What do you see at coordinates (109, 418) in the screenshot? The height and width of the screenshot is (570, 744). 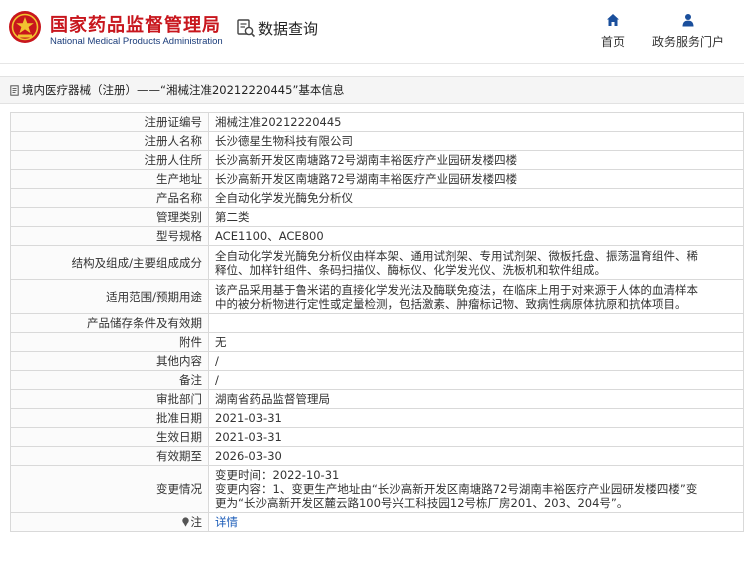 I see `field-label: 批准日期` at bounding box center [109, 418].